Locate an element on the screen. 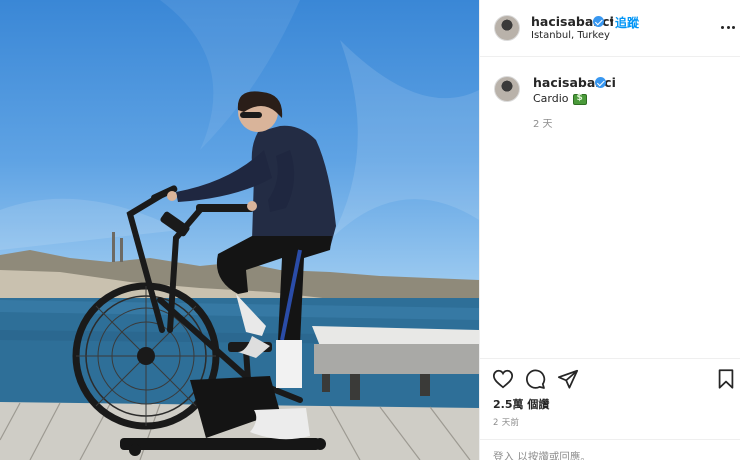 The image size is (740, 460). post-actions: 2.5萬 個讚 2 天前 登入 以按讚或回應。 is located at coordinates (610, 409).